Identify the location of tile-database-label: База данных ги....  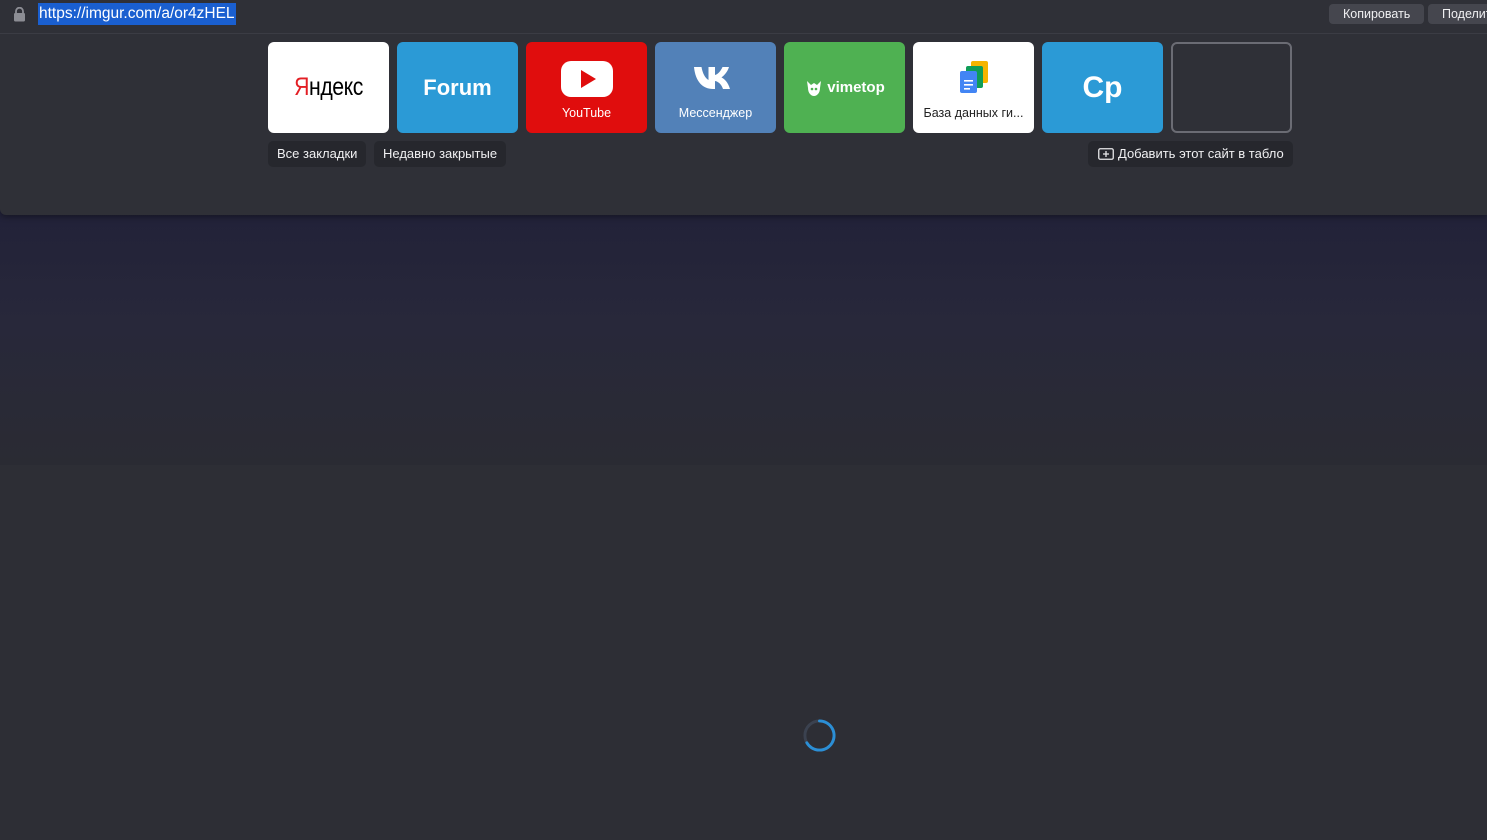
(973, 113).